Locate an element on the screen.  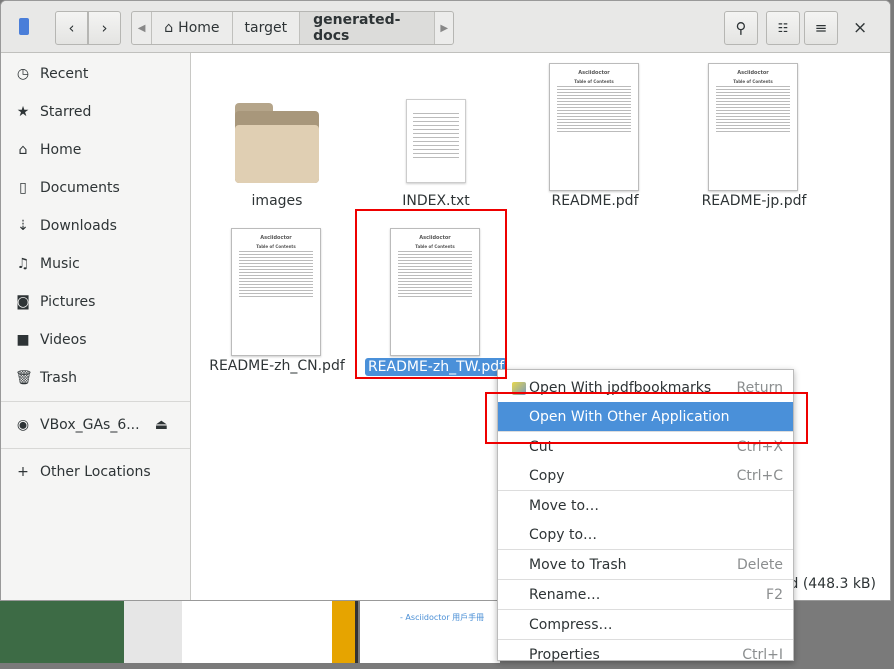
sidebar-item-pictures: ◙ Pictures is located at coordinates (95, 302).